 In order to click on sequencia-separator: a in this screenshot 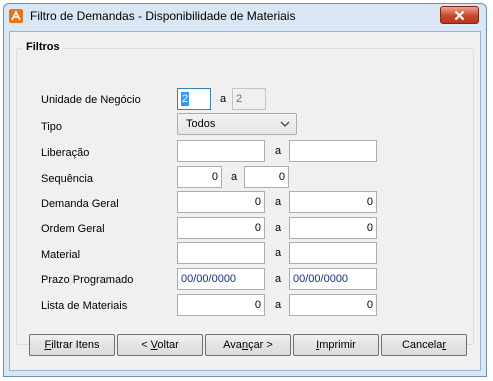, I will do `click(234, 177)`.